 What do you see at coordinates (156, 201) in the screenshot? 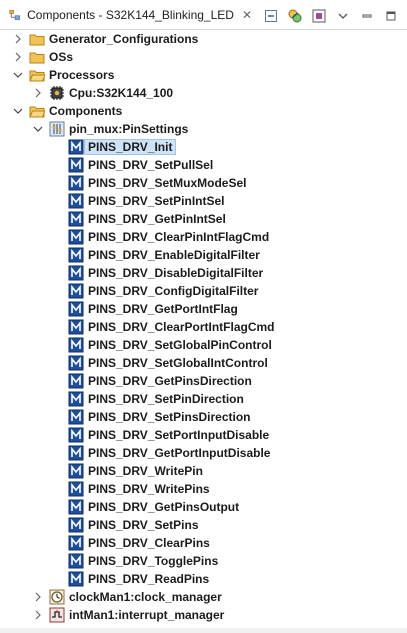
I see `tree-item-label: PINS_DRV_SetPinIntSel` at bounding box center [156, 201].